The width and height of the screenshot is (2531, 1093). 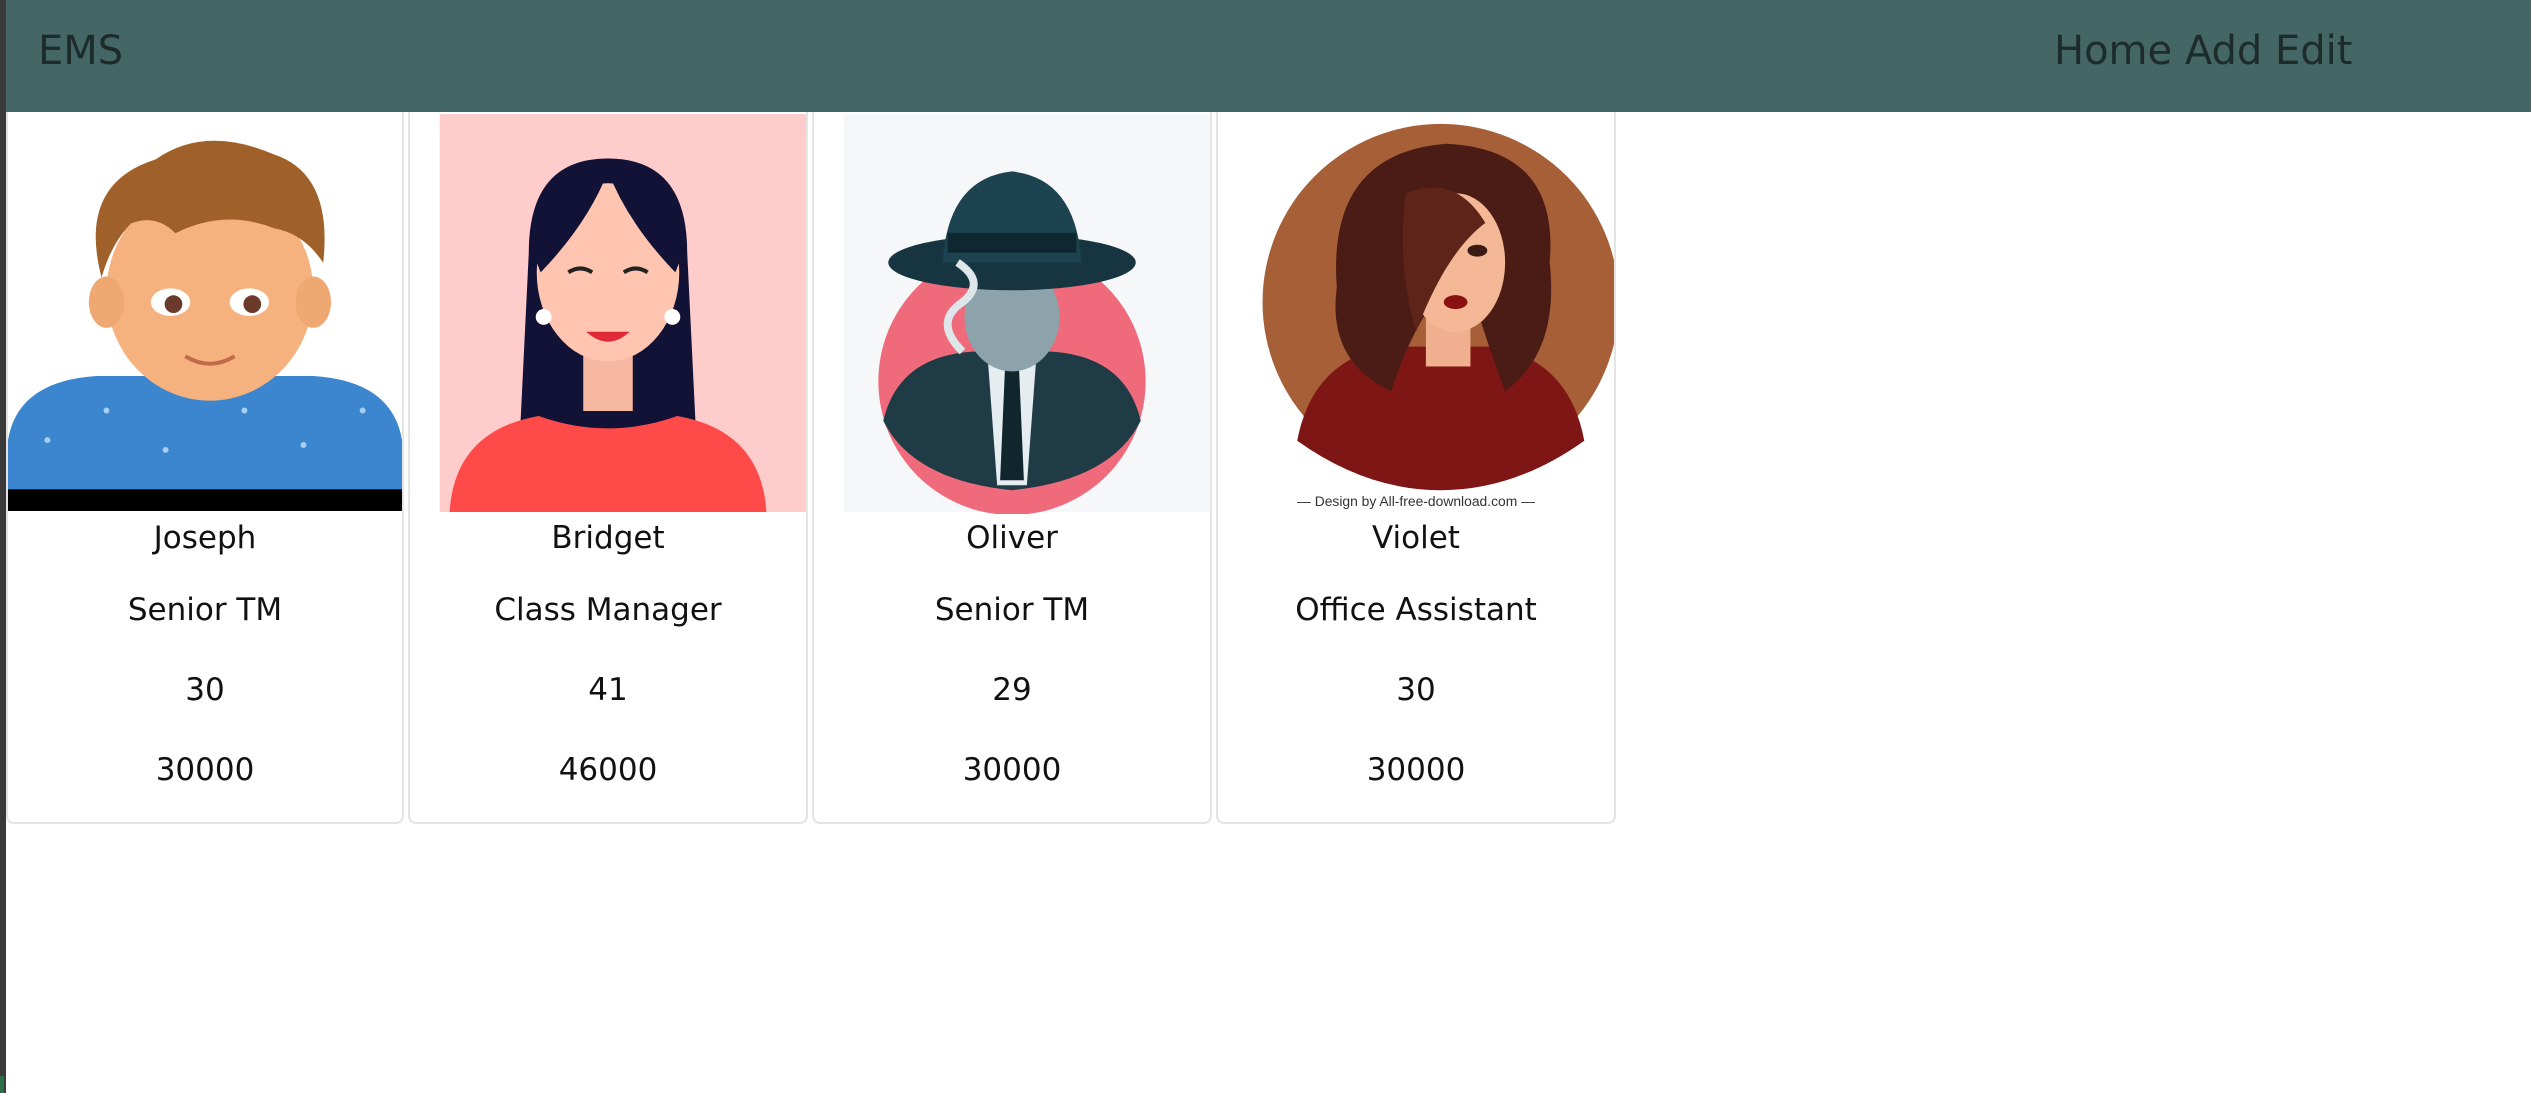 What do you see at coordinates (1416, 501) in the screenshot?
I see `svg-text:— Design by All-free-download.: — Design by All-free-download.com —` at bounding box center [1416, 501].